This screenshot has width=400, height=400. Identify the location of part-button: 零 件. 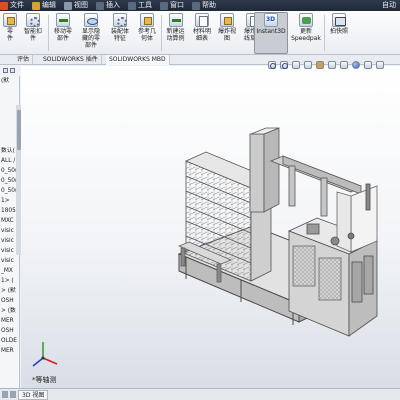
(10, 33).